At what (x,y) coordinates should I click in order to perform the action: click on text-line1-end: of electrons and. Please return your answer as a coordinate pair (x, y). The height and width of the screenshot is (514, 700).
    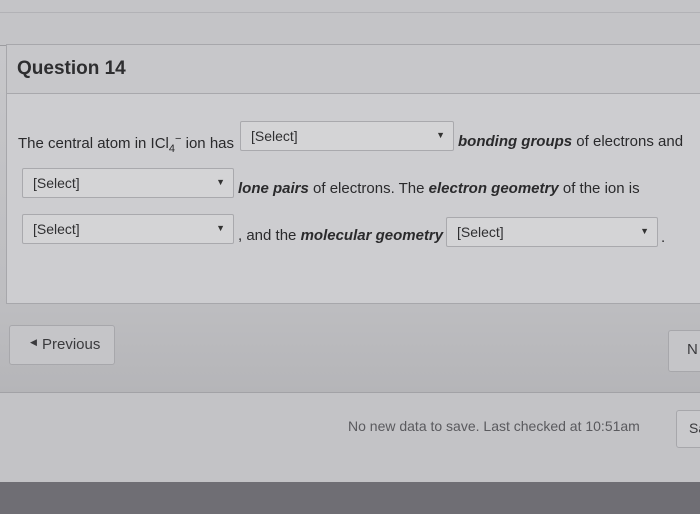
    Looking at the image, I should click on (628, 141).